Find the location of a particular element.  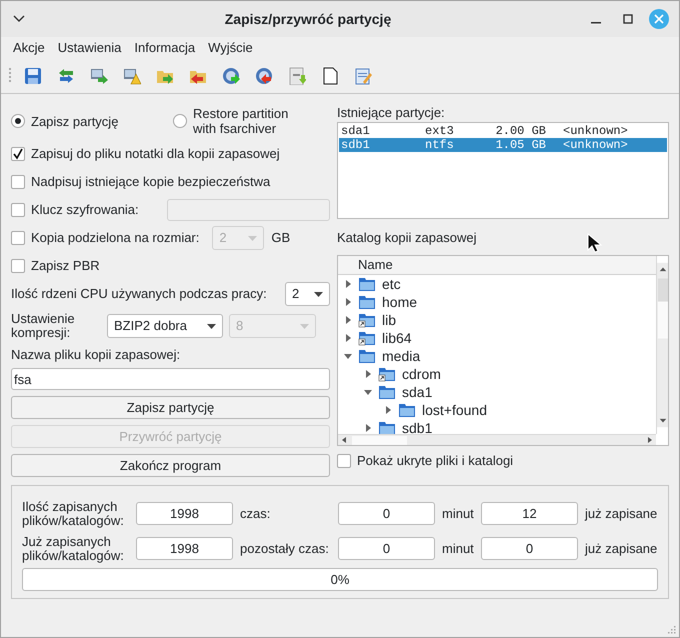

time-label: czas: is located at coordinates (256, 513).